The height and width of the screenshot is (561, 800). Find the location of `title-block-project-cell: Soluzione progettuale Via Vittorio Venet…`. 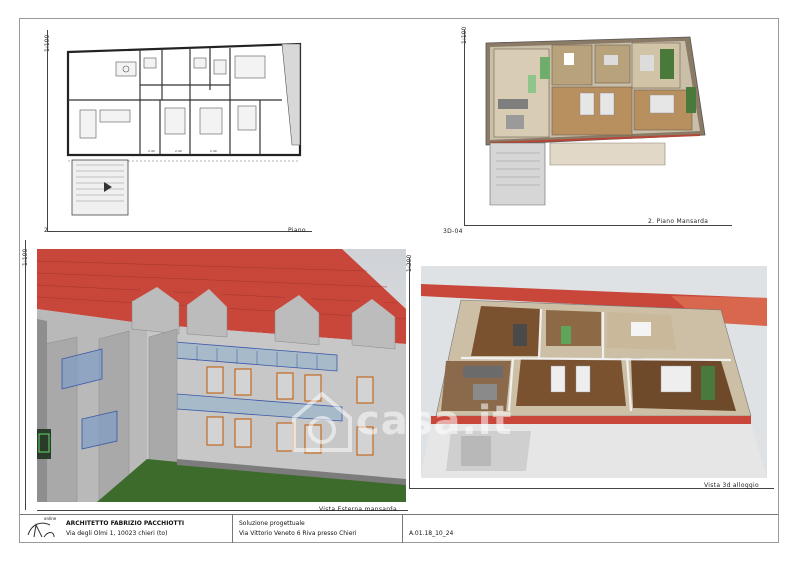

title-block-project-cell: Soluzione progettuale Via Vittorio Venet… is located at coordinates (317, 529).